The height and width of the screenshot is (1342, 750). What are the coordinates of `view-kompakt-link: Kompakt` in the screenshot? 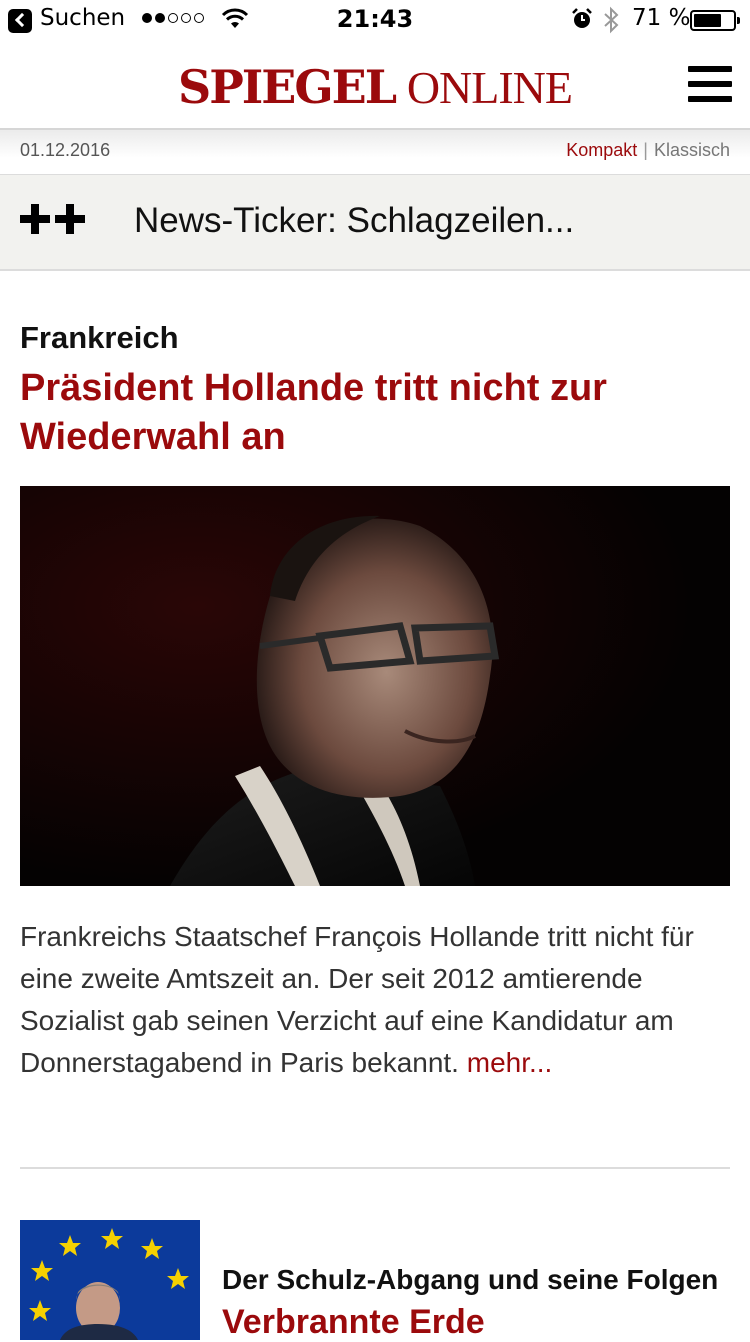 It's located at (601, 150).